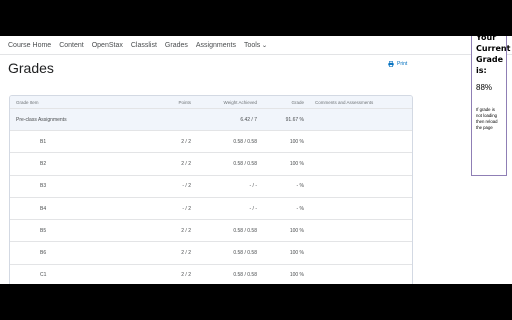 Image resolution: width=512 pixels, height=320 pixels. I want to click on table-row: C1 2 / 2 0.58 / 0.58 100 %, so click(211, 273).